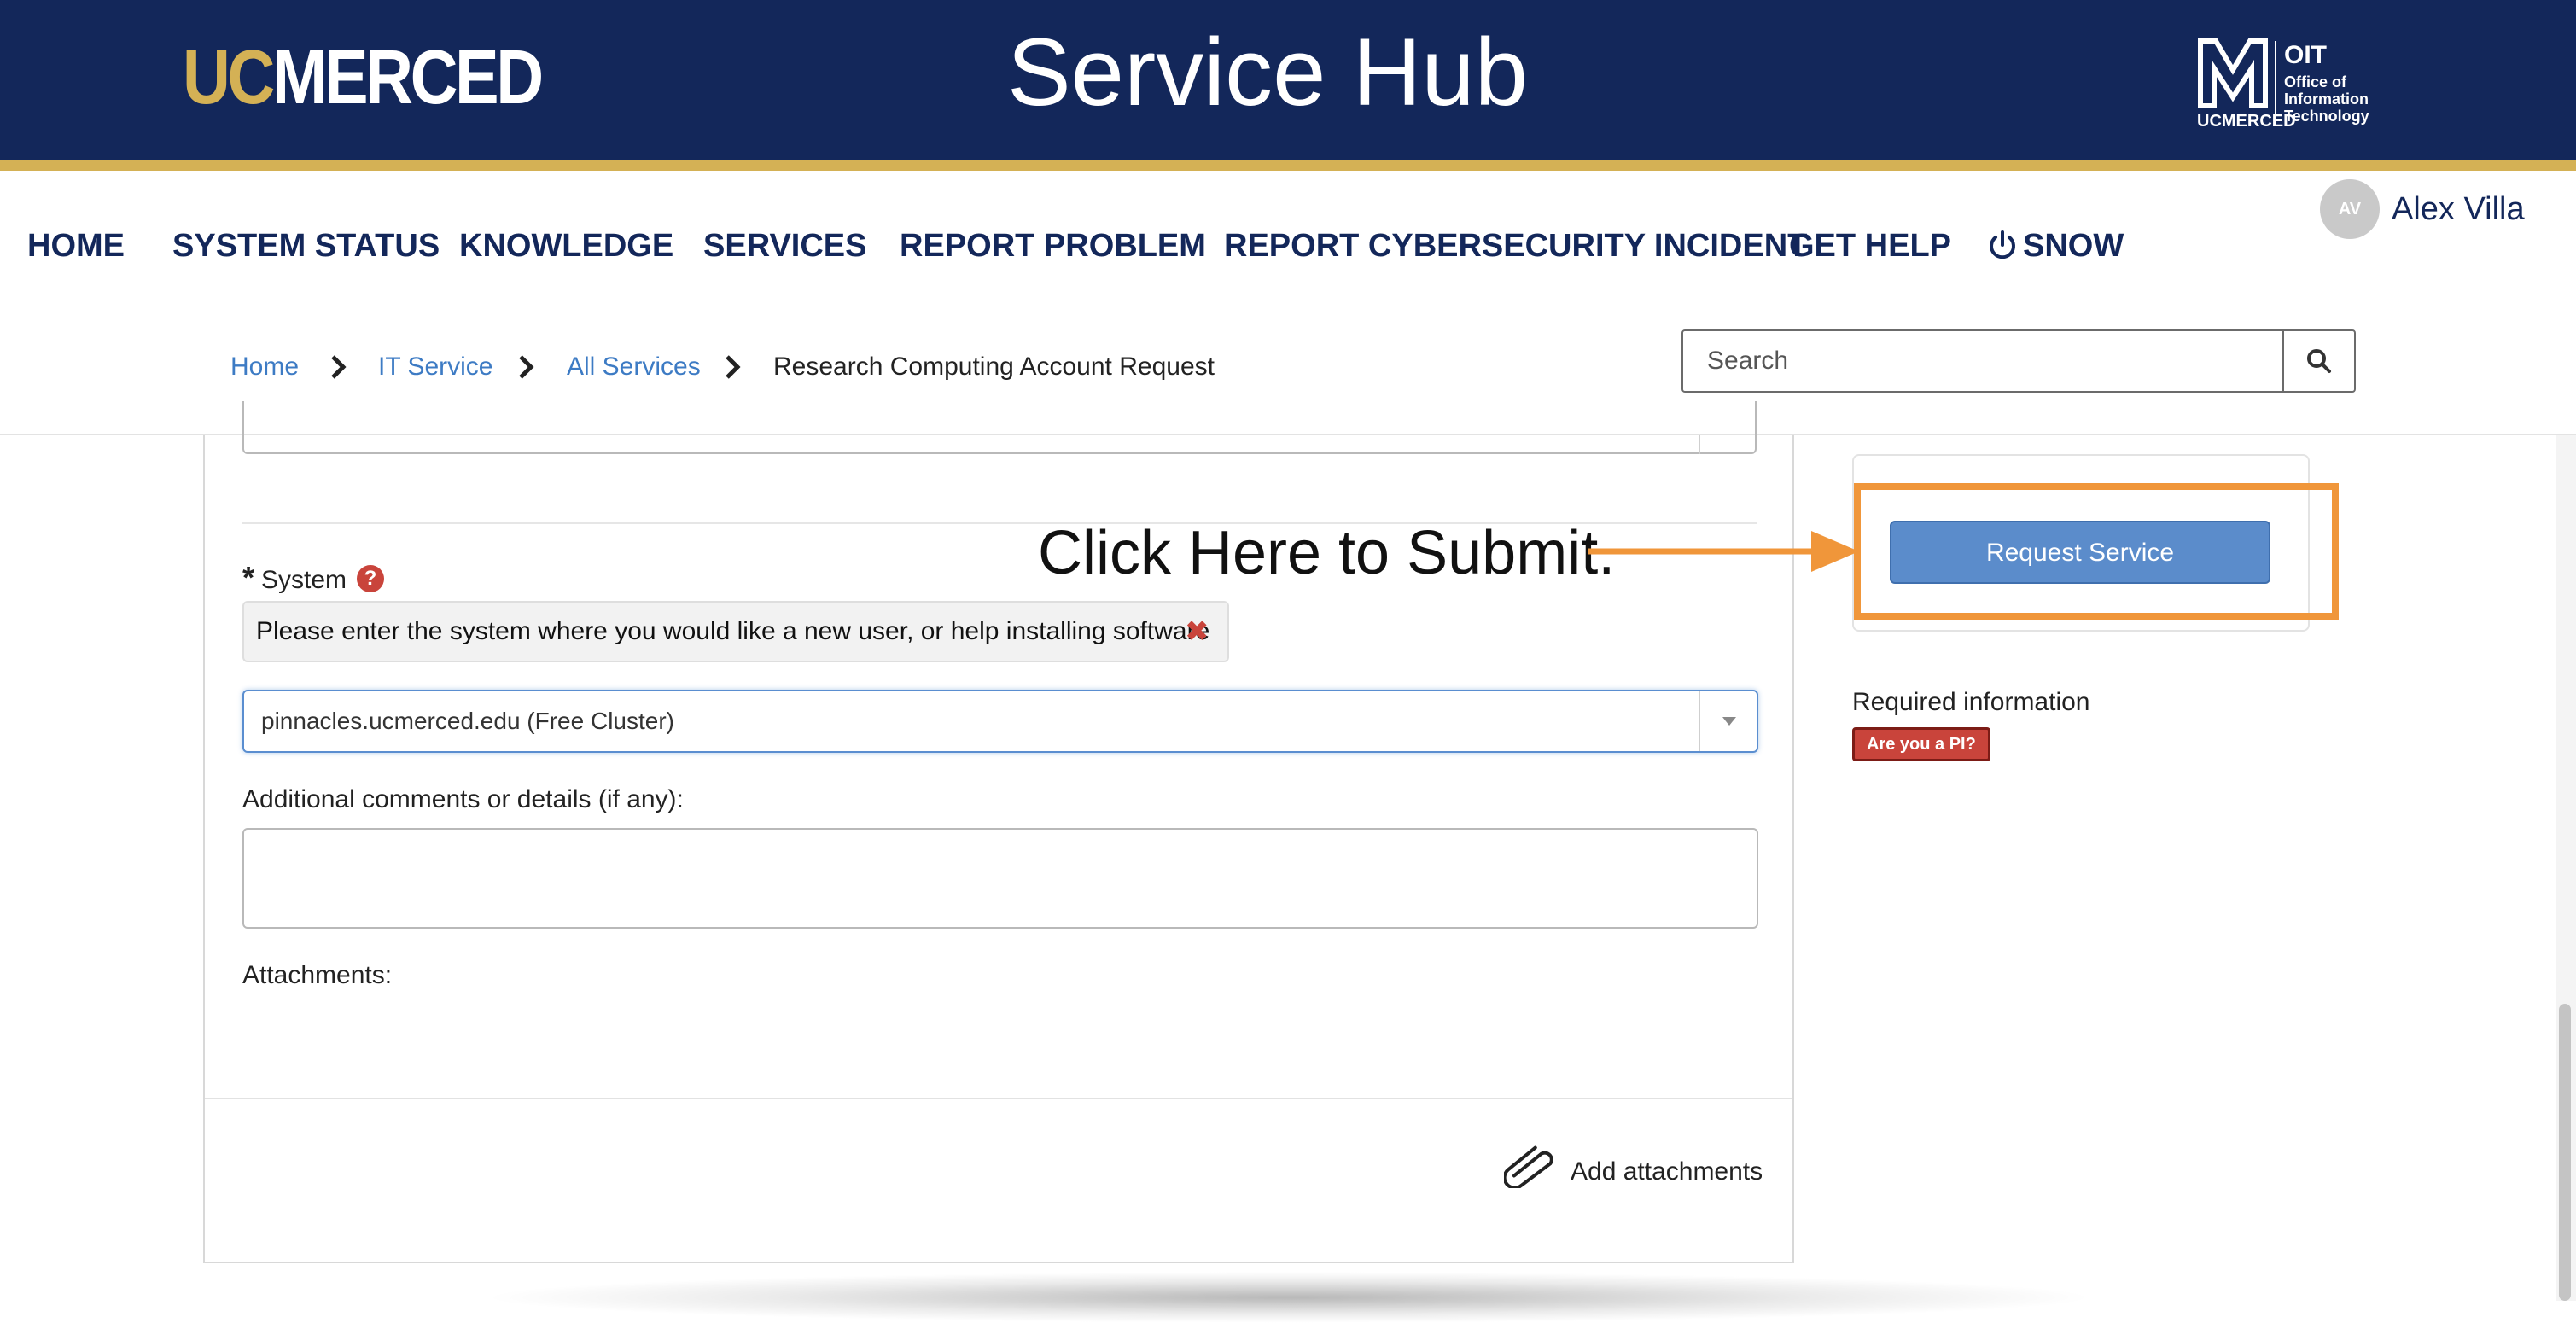 Image resolution: width=2576 pixels, height=1323 pixels. I want to click on form-panel-footer-divider, so click(998, 1098).